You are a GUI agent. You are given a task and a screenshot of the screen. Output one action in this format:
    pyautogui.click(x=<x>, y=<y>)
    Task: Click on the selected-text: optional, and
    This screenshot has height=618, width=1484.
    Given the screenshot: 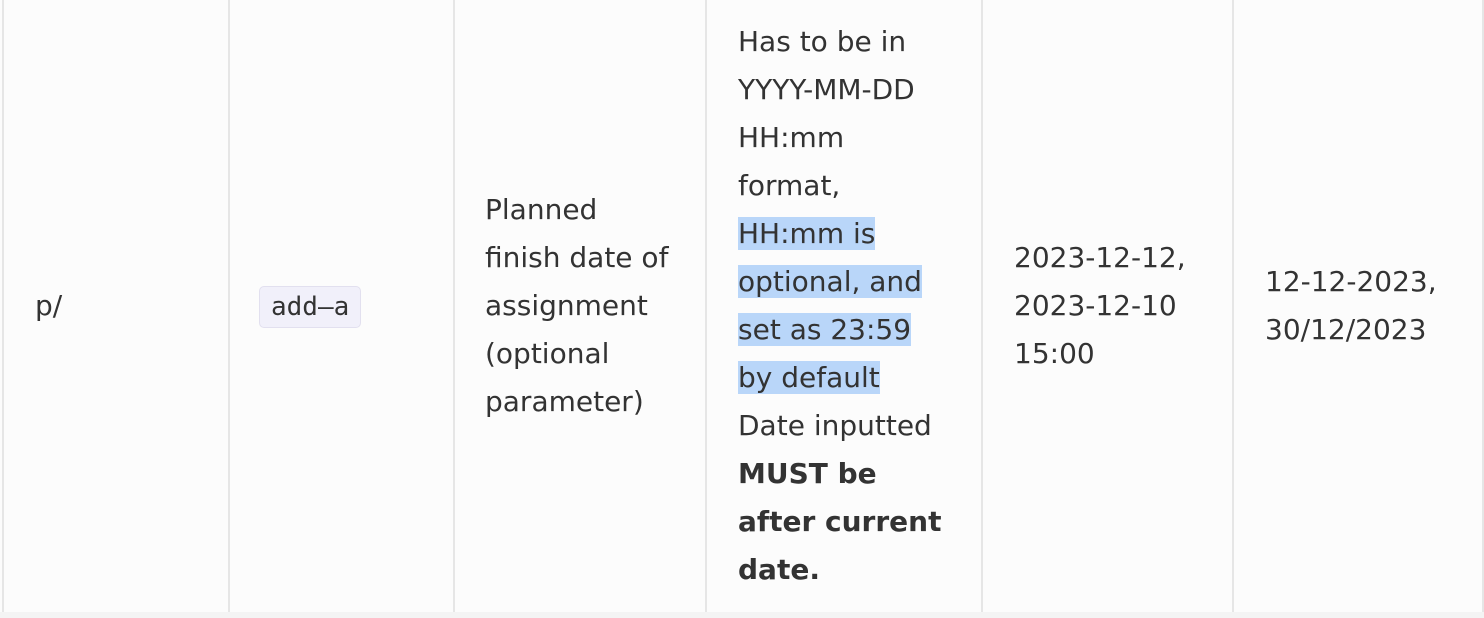 What is the action you would take?
    pyautogui.click(x=830, y=281)
    